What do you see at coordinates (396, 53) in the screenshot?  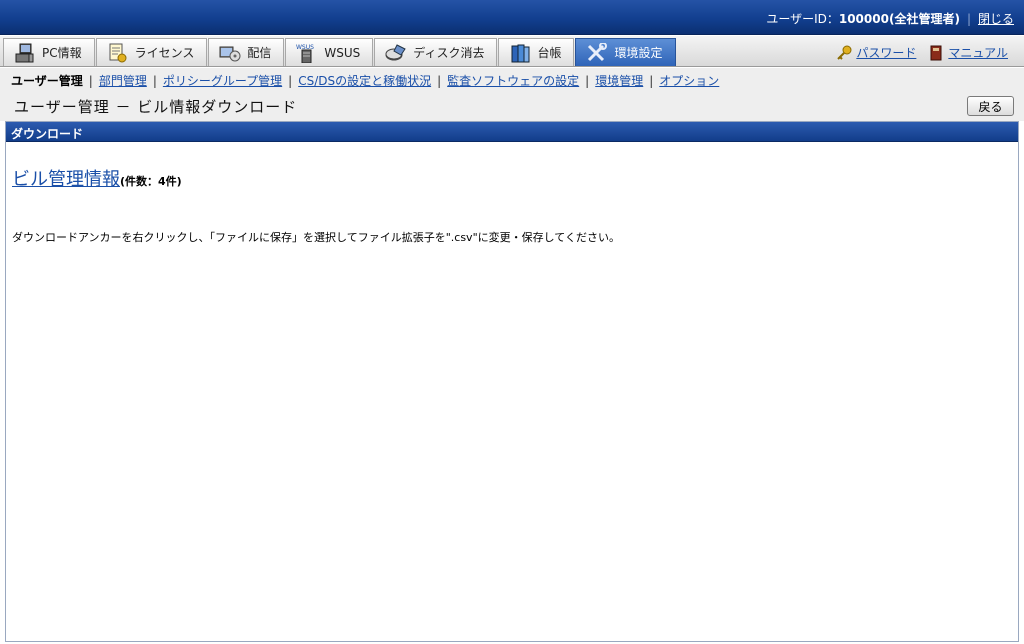 I see `disk-erase-icon` at bounding box center [396, 53].